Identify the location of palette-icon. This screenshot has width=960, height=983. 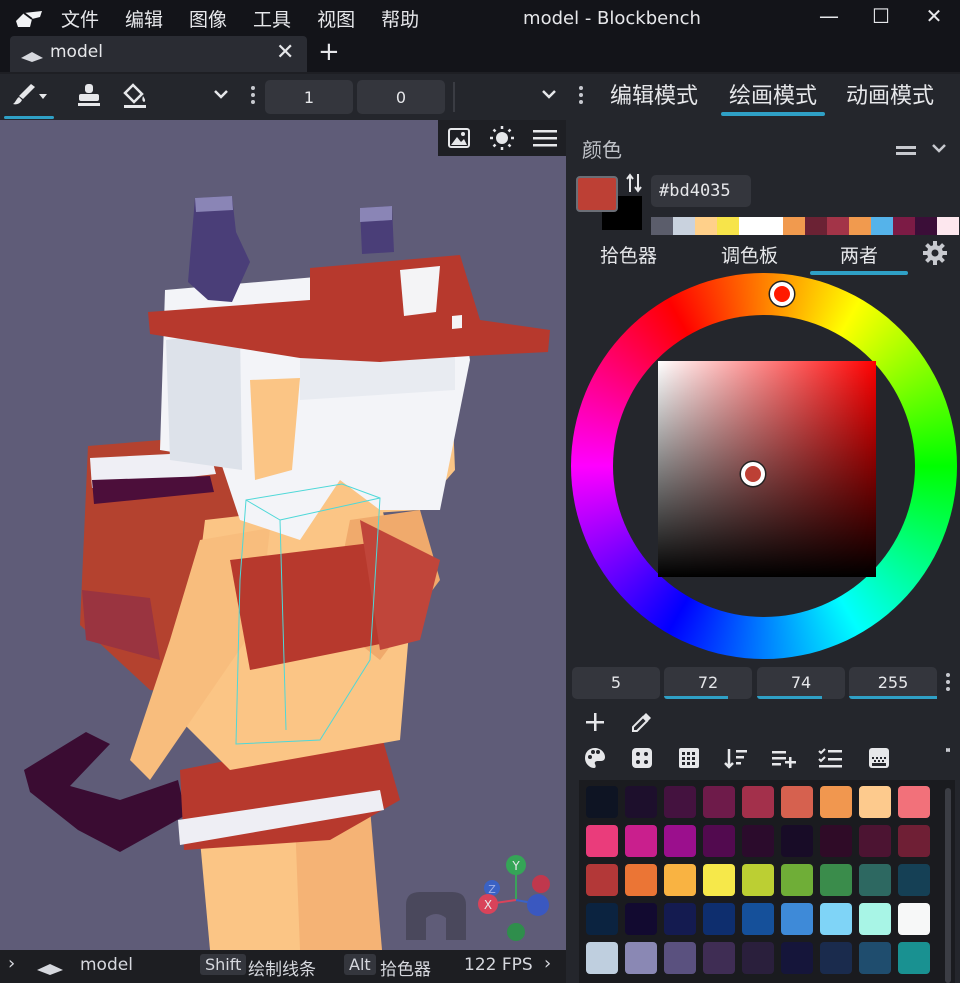
(595, 758).